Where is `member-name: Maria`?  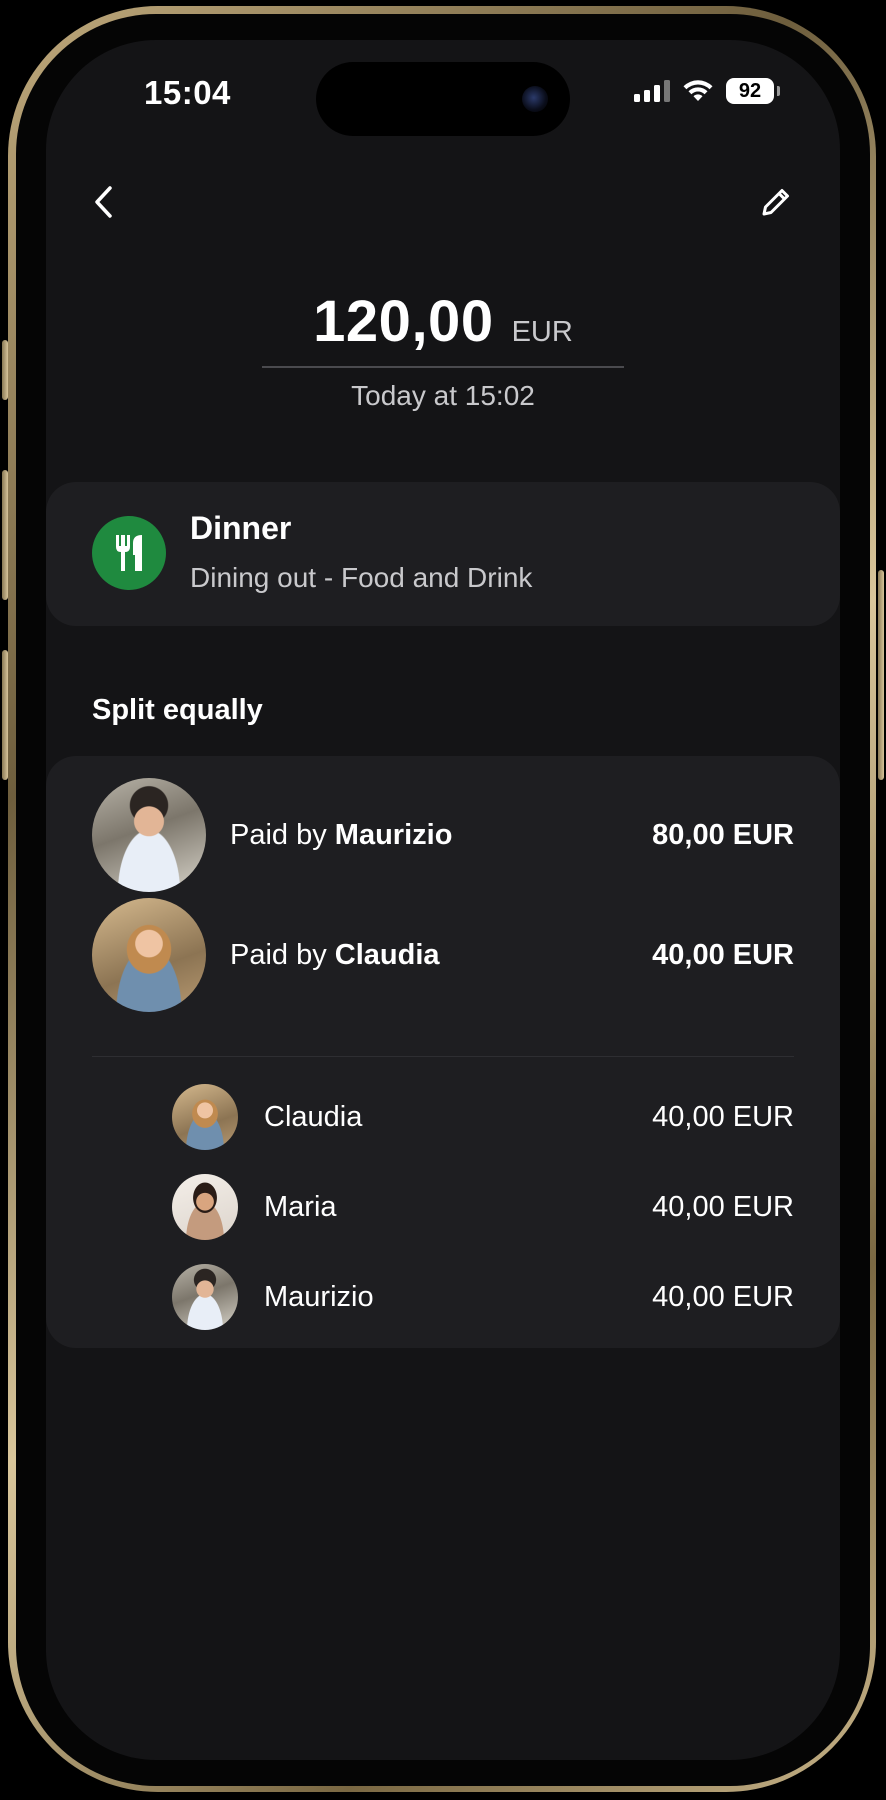
member-name: Maria is located at coordinates (300, 1206).